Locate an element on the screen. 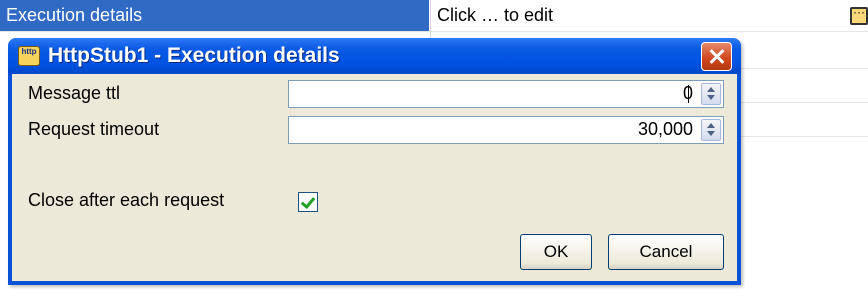 This screenshot has width=868, height=296. request-timeout-value: 30,000 is located at coordinates (665, 129).